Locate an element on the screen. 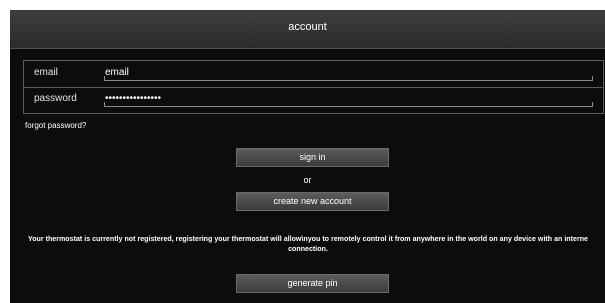 The image size is (605, 303). password-row: password is located at coordinates (313, 100).